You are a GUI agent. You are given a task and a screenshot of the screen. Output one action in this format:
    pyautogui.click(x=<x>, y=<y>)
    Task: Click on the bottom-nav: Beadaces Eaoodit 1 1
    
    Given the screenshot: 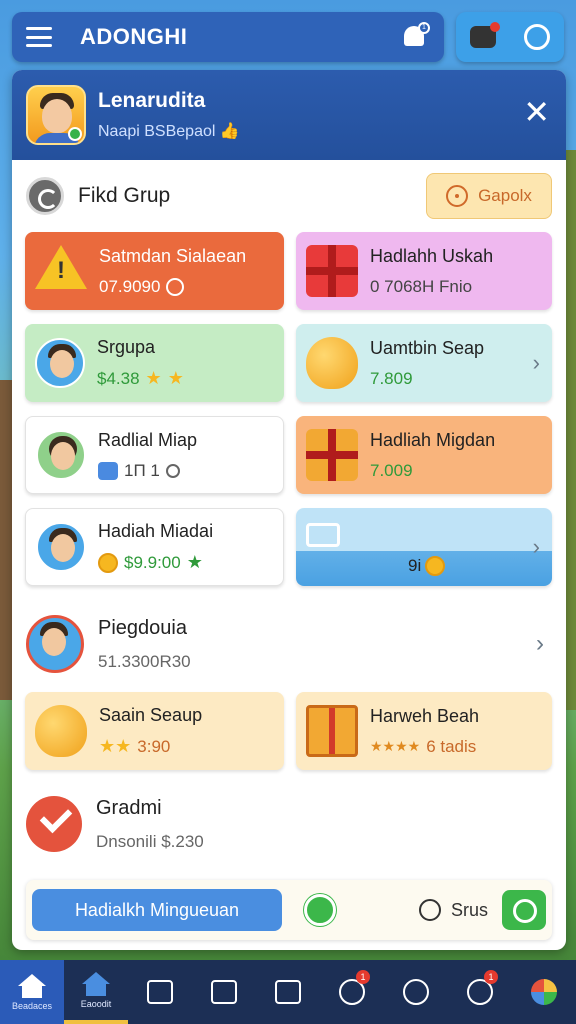 What is the action you would take?
    pyautogui.click(x=288, y=992)
    